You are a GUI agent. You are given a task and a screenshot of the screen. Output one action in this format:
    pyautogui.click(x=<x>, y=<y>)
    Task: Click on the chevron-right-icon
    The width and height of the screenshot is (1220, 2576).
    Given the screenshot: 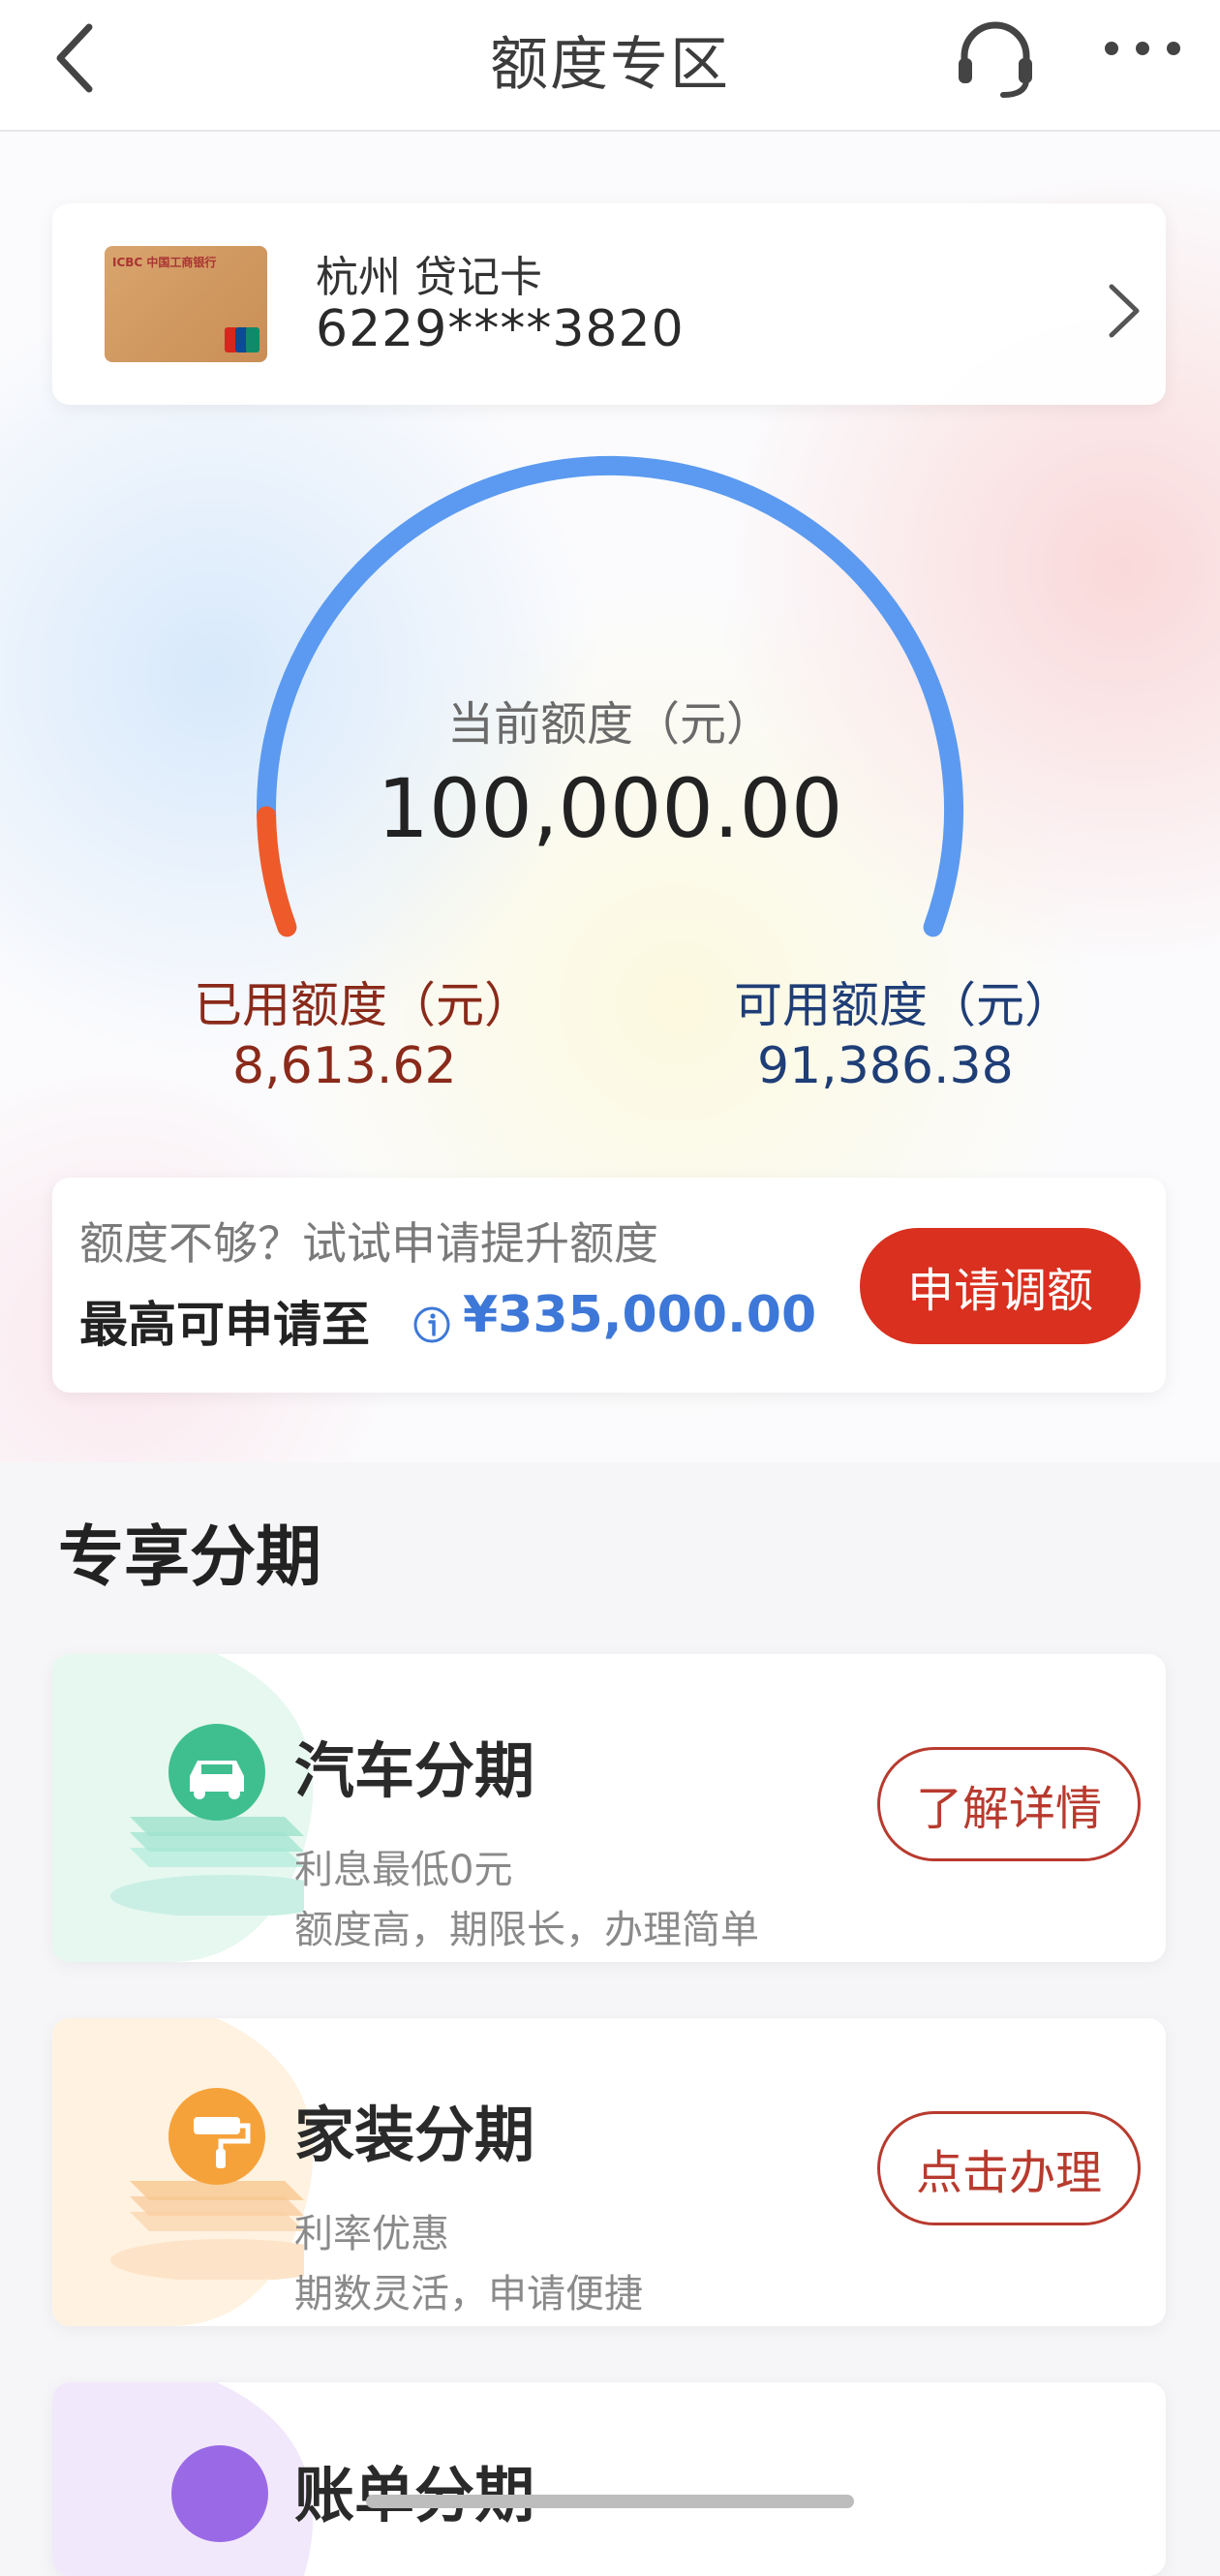 What is the action you would take?
    pyautogui.click(x=1124, y=311)
    